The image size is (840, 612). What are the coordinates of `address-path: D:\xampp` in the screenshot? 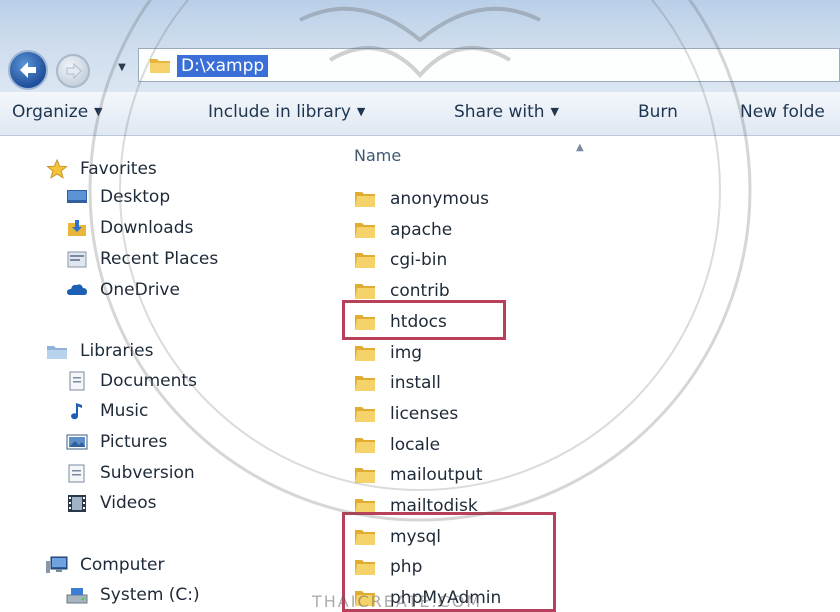 It's located at (223, 66).